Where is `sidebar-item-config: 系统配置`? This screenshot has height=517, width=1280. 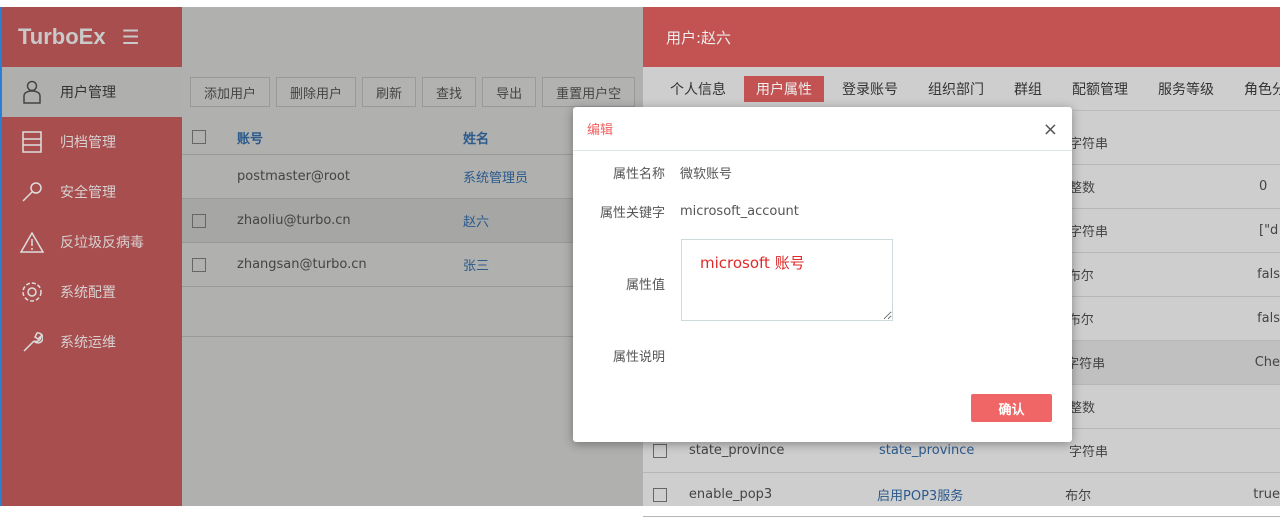 sidebar-item-config: 系统配置 is located at coordinates (92, 292).